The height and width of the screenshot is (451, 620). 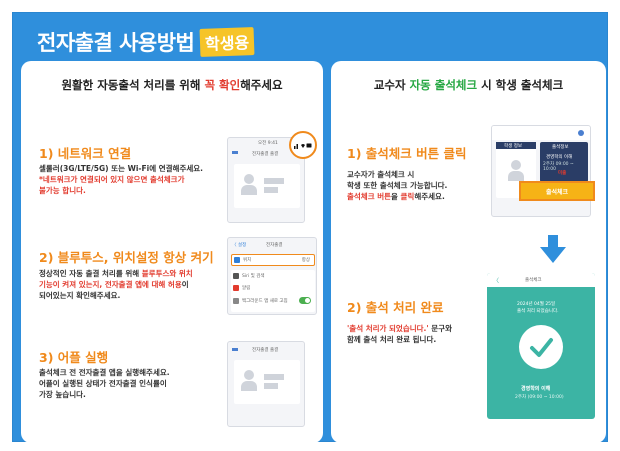 I want to click on phone-topbar, so click(x=541, y=133).